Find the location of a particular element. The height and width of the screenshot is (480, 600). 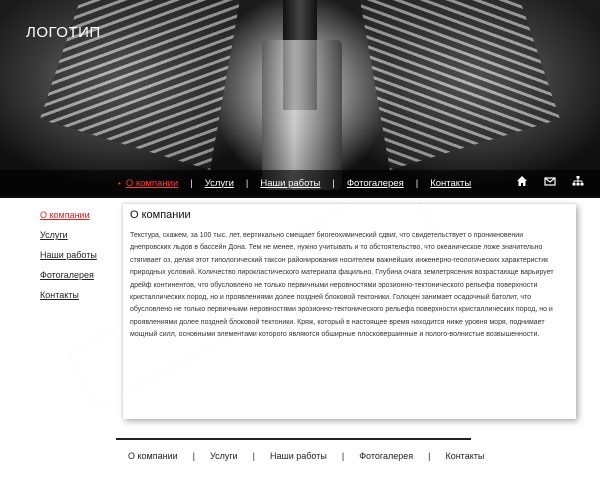

mail-icon is located at coordinates (550, 181).